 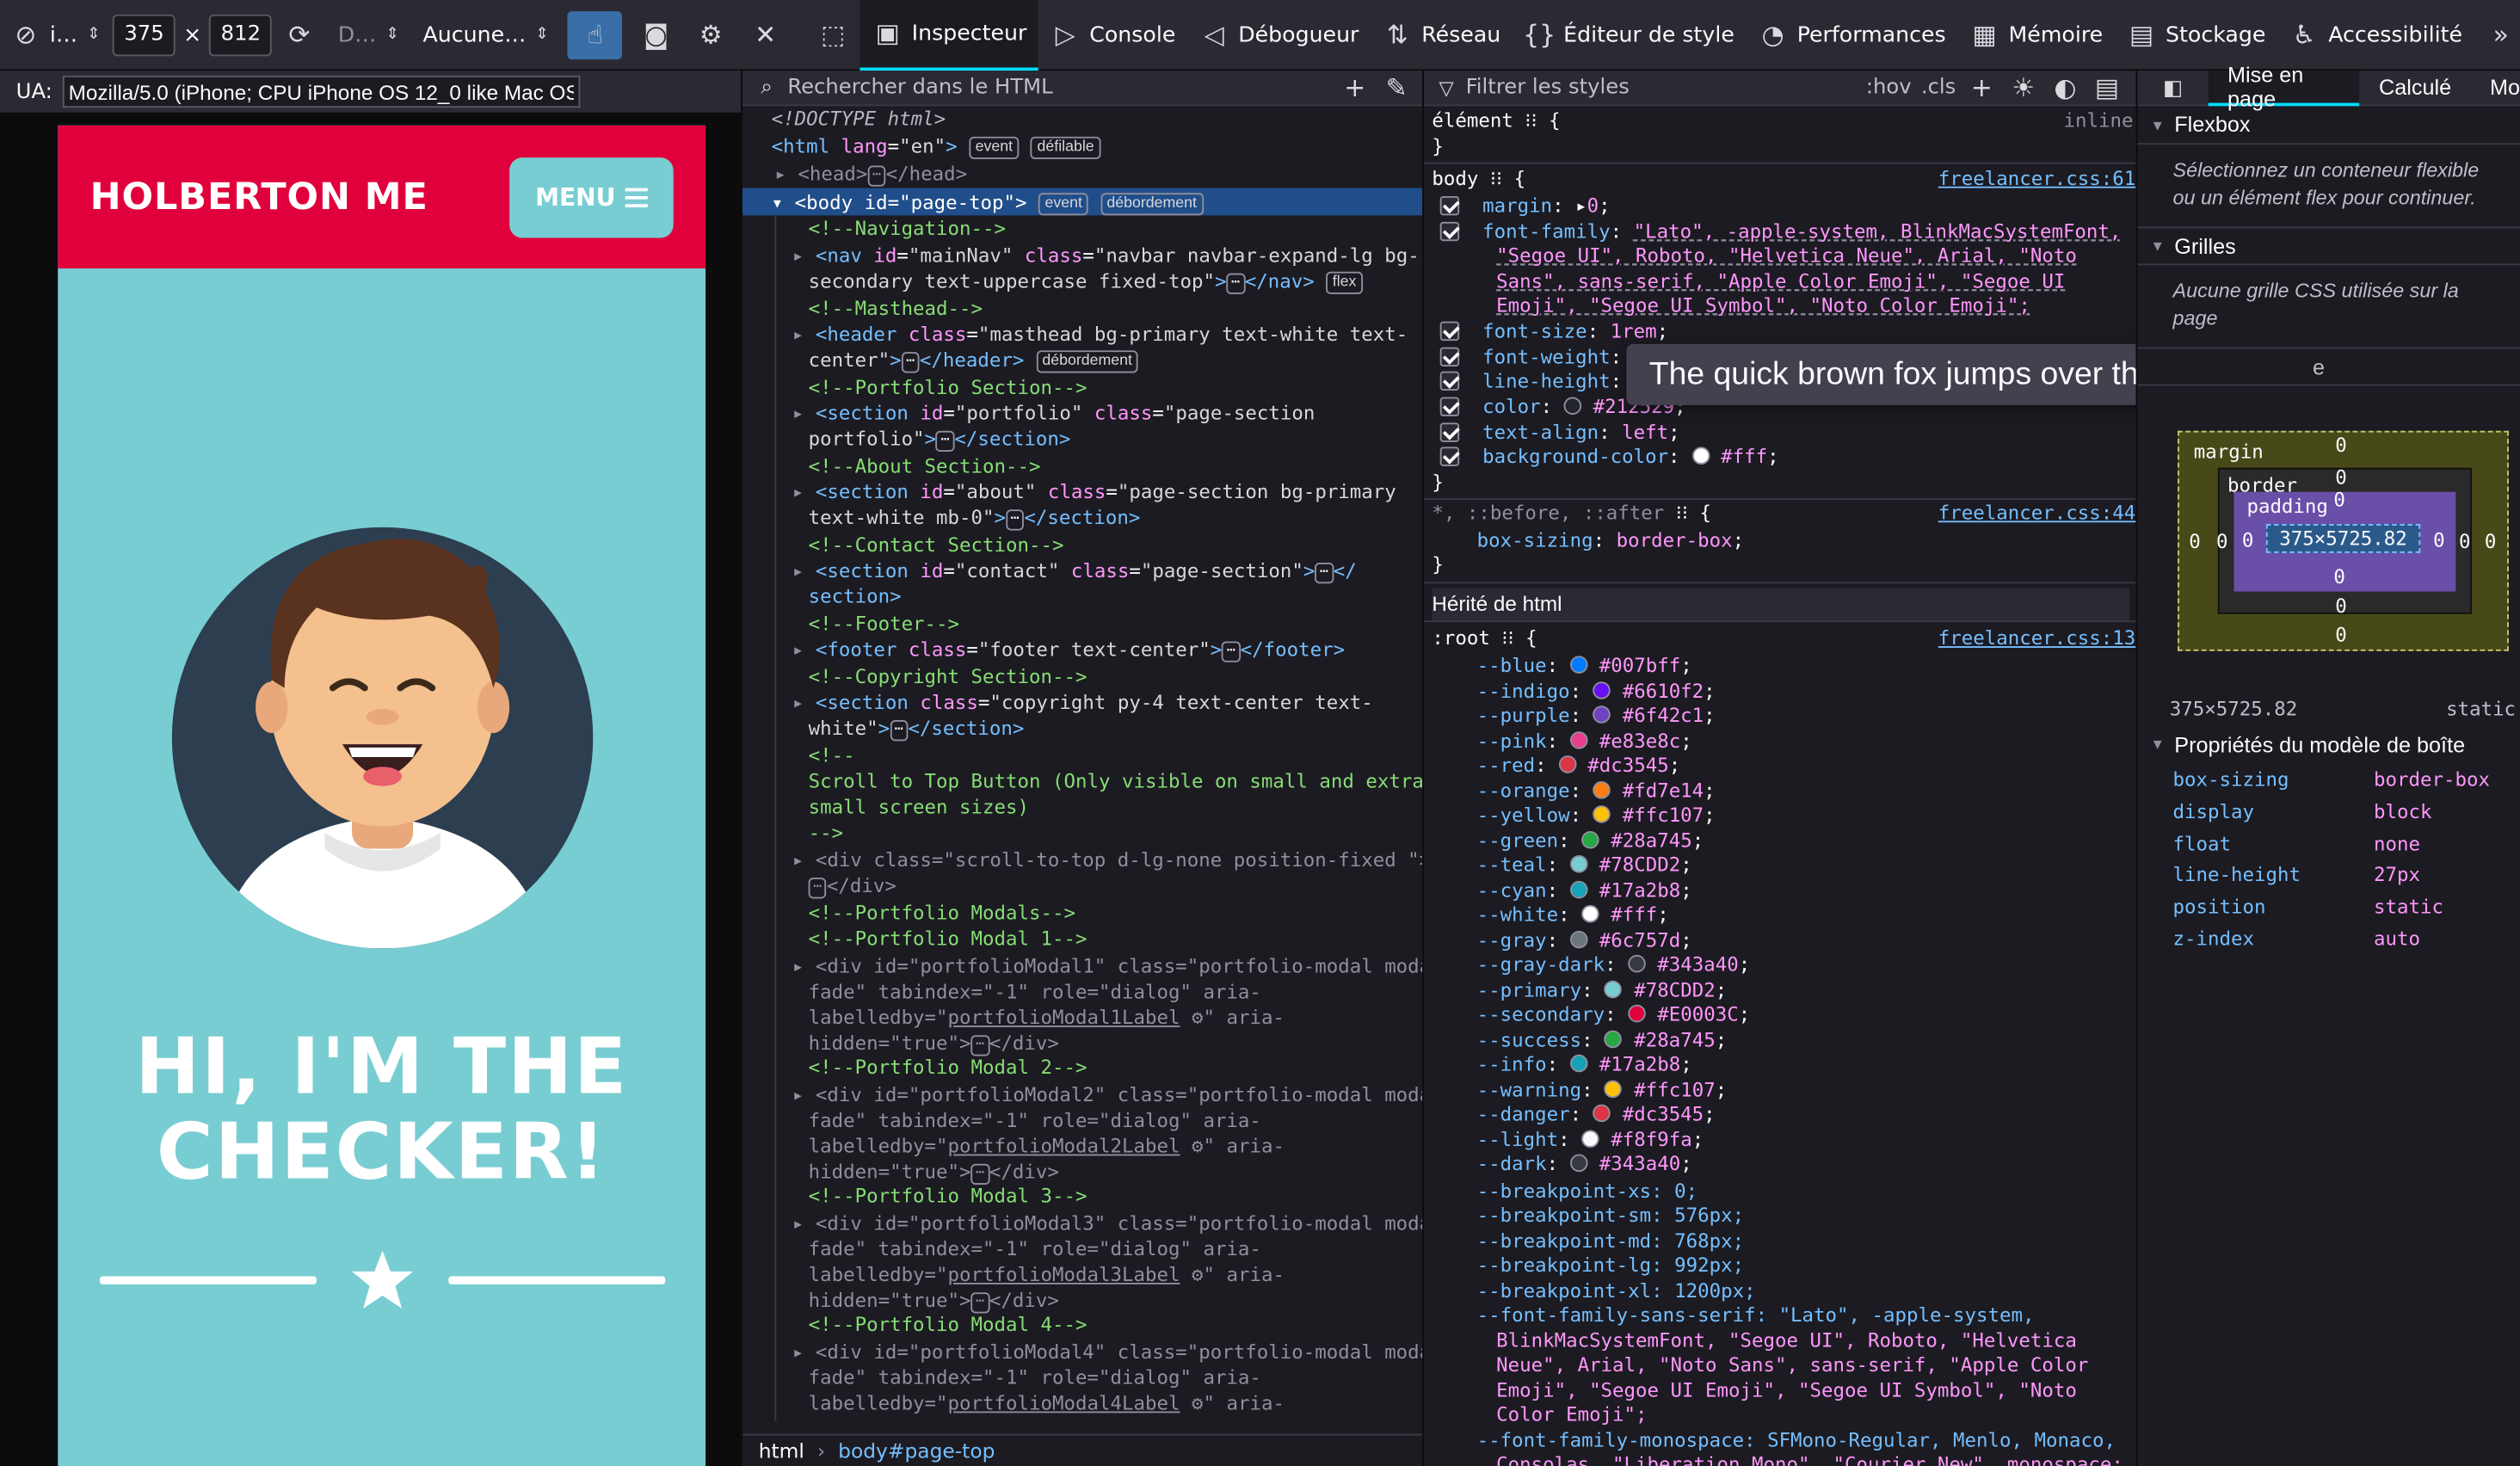 I want to click on margin-top: 0, so click(x=2341, y=445).